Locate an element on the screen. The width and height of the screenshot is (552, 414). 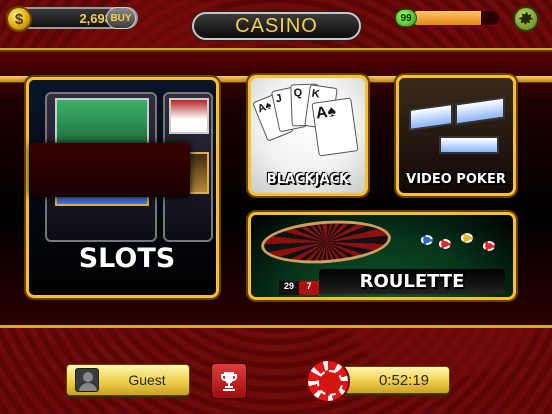
roulette-number: 29 is located at coordinates (289, 288).